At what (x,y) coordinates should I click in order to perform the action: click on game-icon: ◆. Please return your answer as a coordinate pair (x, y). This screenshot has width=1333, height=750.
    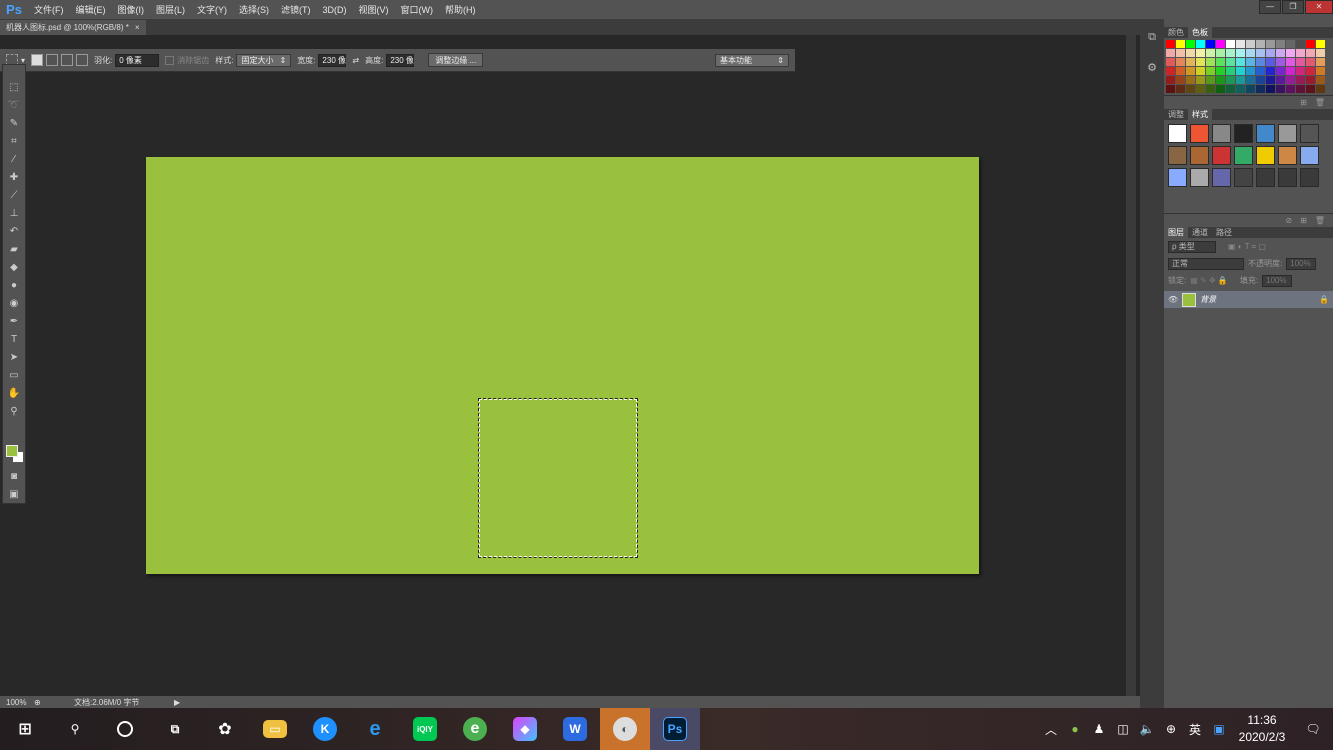
    Looking at the image, I should click on (525, 729).